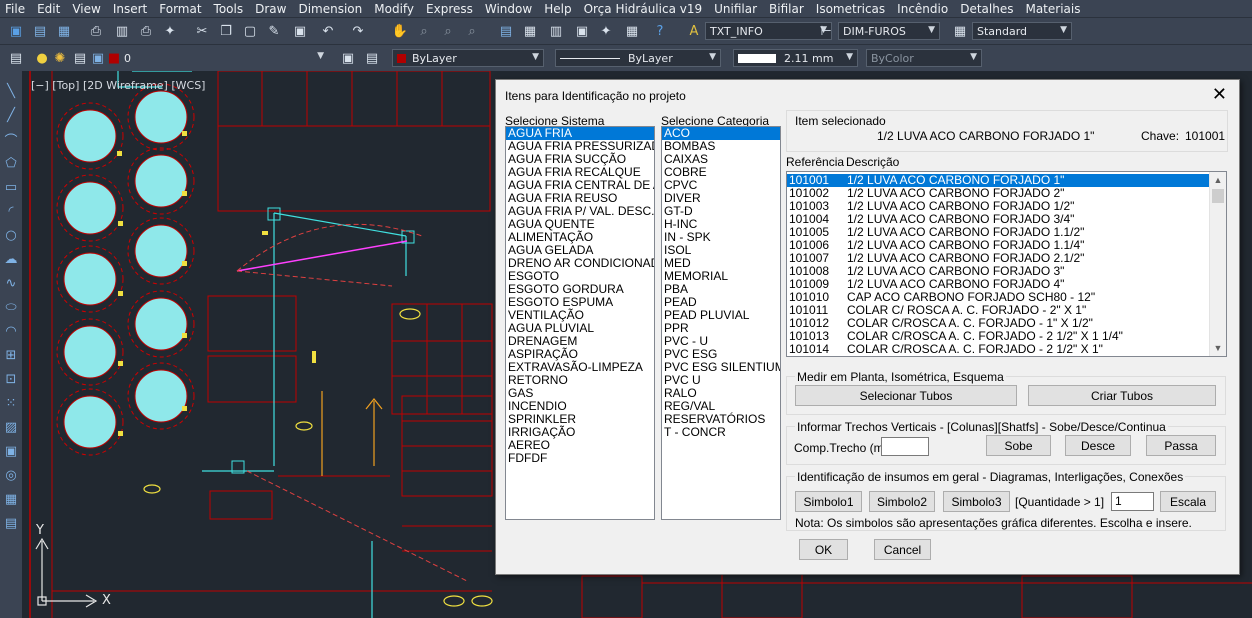  What do you see at coordinates (96, 31) in the screenshot?
I see `print-icon: ⎙` at bounding box center [96, 31].